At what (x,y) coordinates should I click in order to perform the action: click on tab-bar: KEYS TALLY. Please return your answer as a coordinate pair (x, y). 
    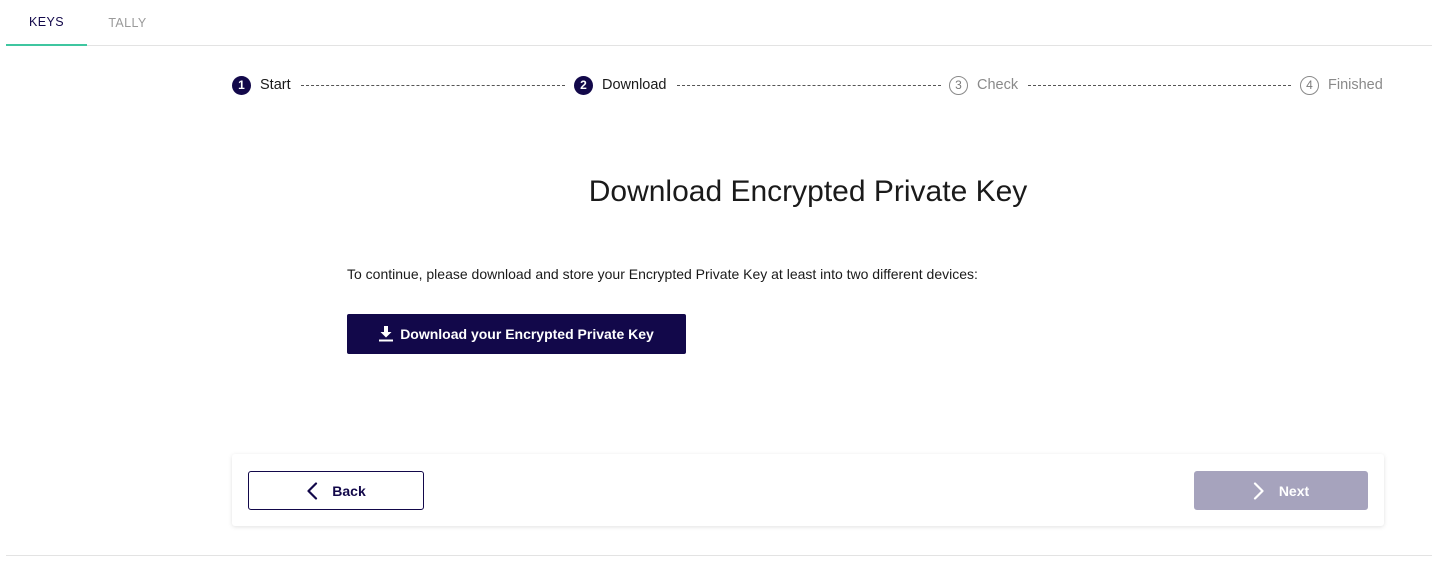
    Looking at the image, I should click on (719, 23).